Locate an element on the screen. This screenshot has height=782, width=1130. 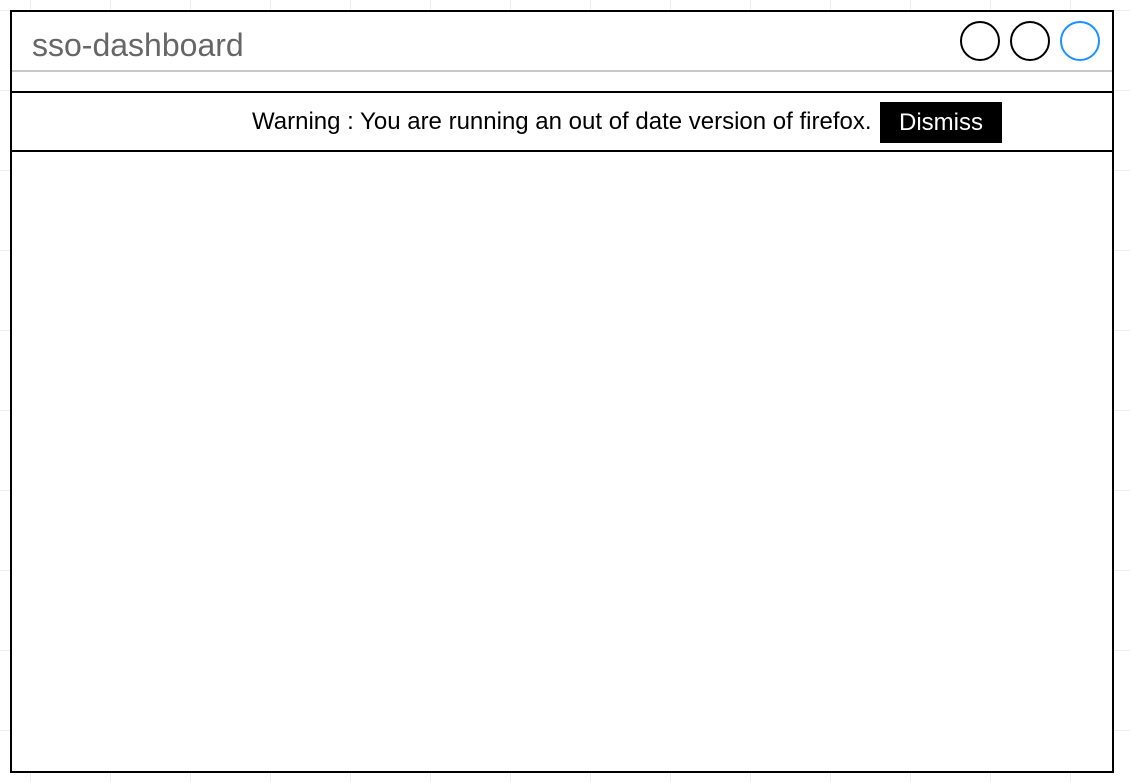
app-title: sso-dashboard is located at coordinates (138, 45).